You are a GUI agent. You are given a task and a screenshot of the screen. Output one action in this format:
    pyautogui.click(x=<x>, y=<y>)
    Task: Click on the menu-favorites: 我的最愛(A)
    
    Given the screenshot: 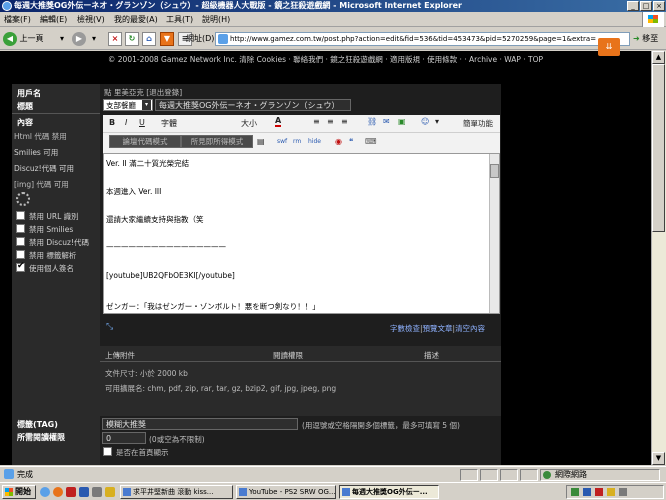 What is the action you would take?
    pyautogui.click(x=136, y=19)
    